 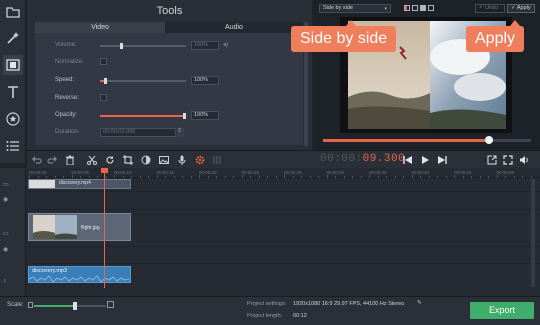 What do you see at coordinates (442, 160) in the screenshot?
I see `skip-forward-icon` at bounding box center [442, 160].